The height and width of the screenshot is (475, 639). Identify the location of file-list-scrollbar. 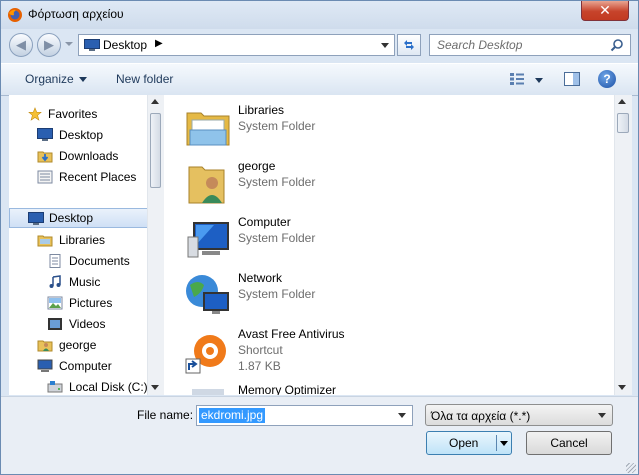
(623, 245).